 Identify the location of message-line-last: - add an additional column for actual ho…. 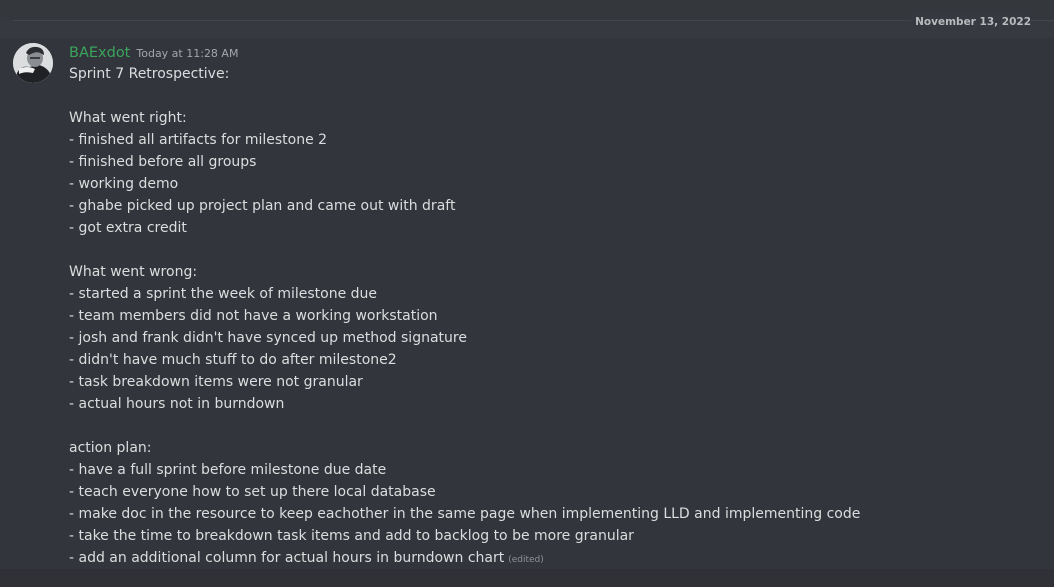
(554, 558).